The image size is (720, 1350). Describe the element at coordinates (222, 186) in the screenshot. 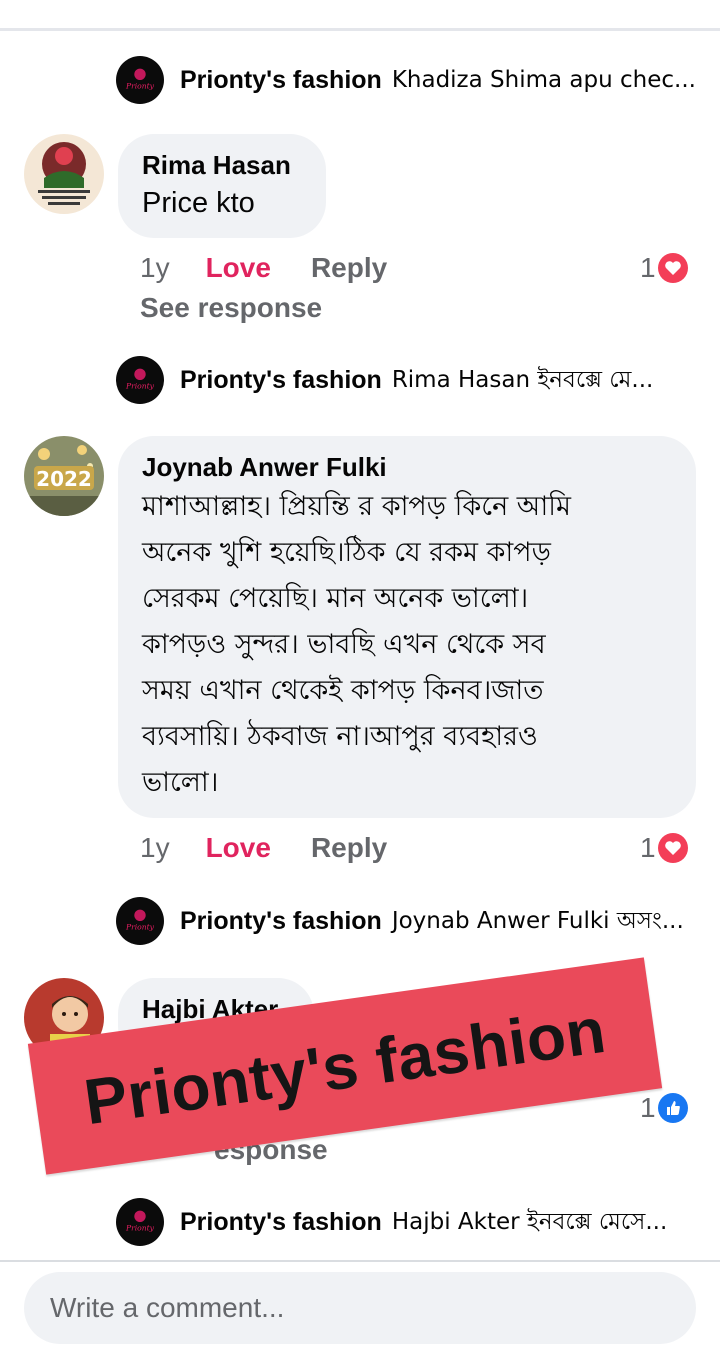

I see `comment-bubble: Rima Hasan Price kto` at that location.